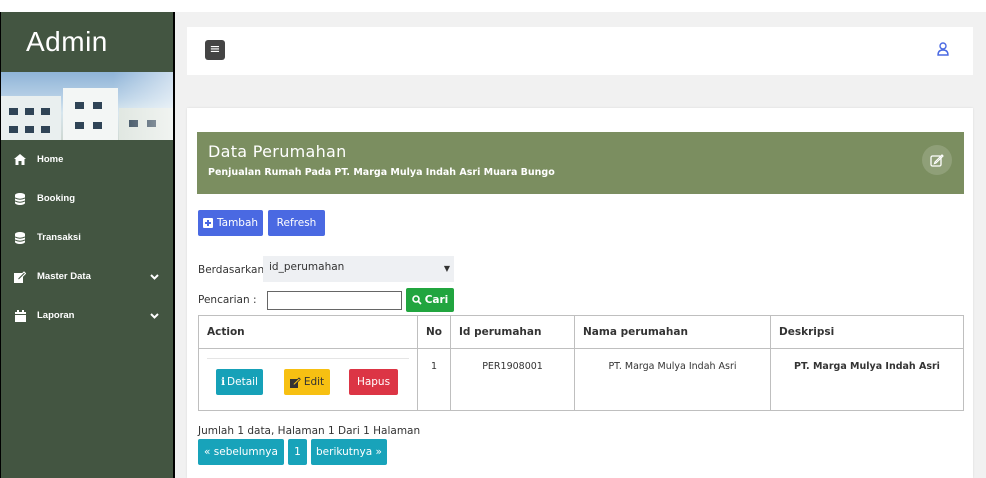 This screenshot has width=986, height=478. What do you see at coordinates (230, 223) in the screenshot?
I see `add-button: Tambah` at bounding box center [230, 223].